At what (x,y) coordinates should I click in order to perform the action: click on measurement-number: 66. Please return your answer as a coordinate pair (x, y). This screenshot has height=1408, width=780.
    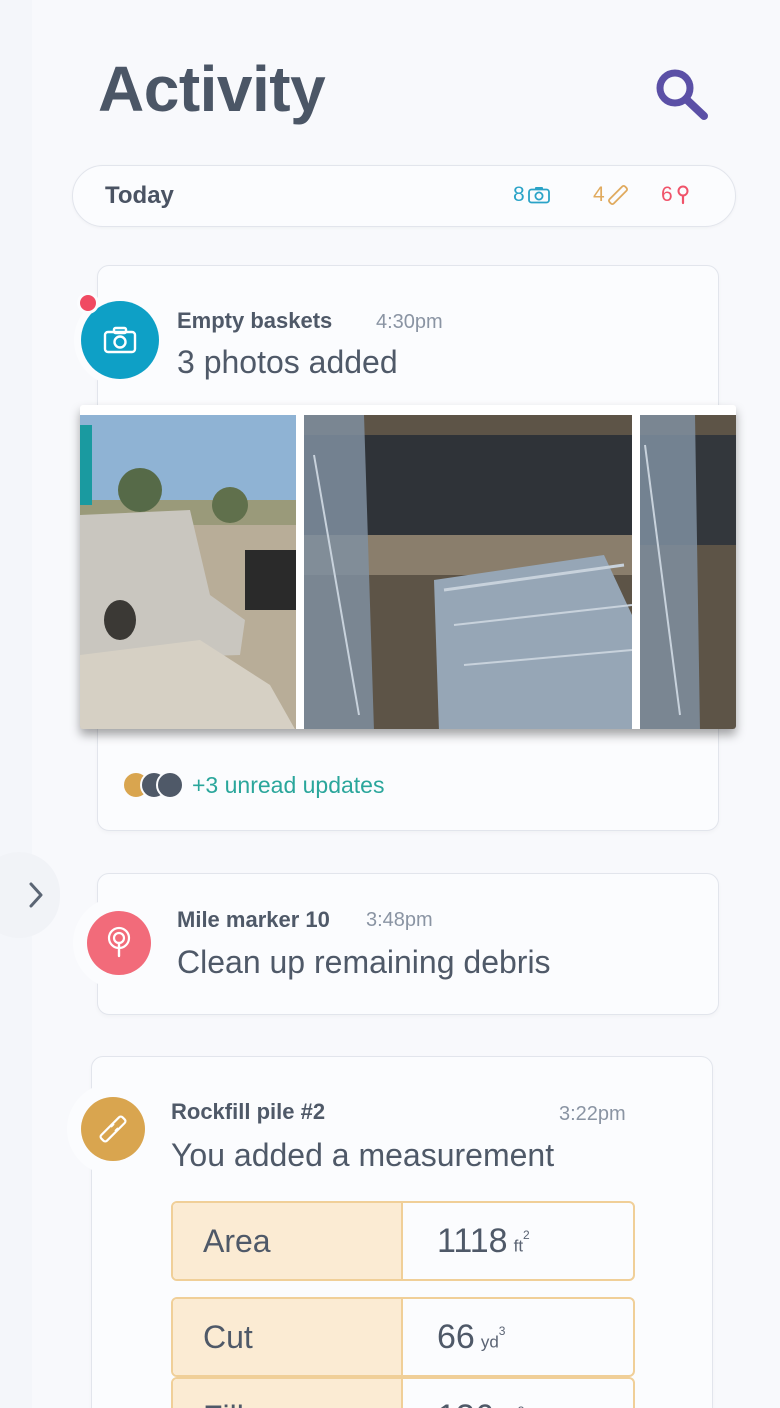
    Looking at the image, I should click on (456, 1336).